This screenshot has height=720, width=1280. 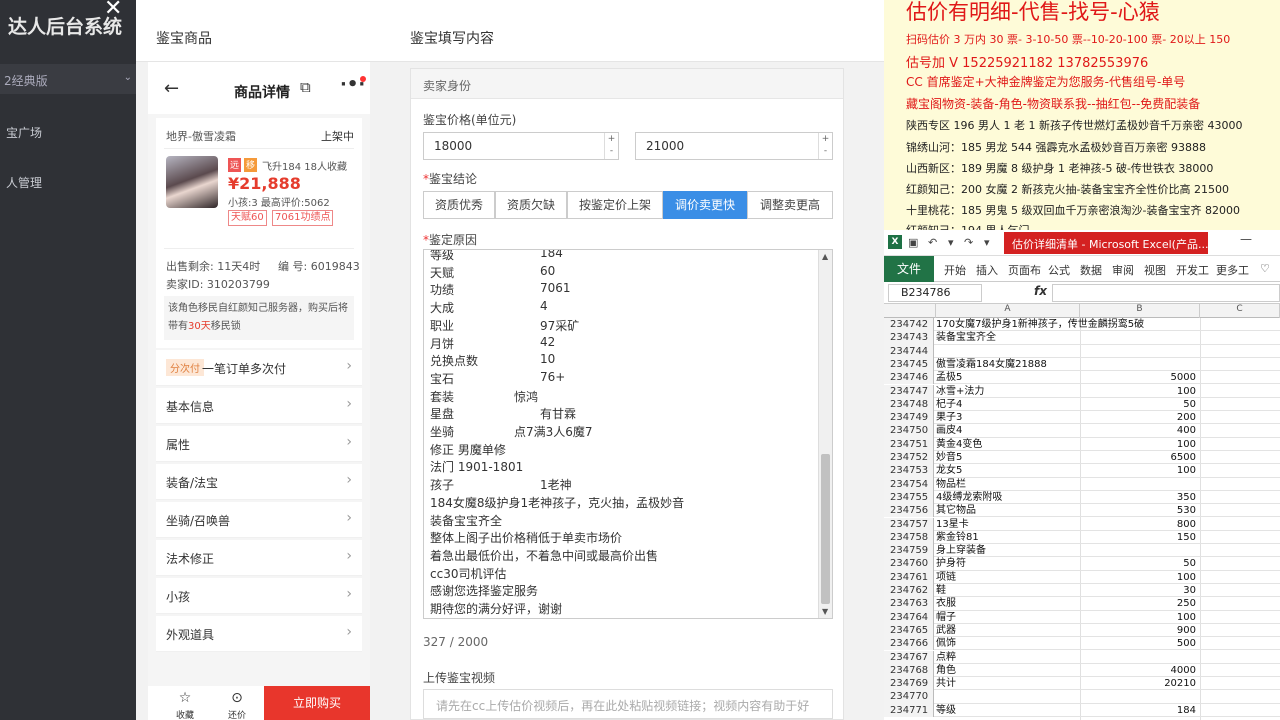 What do you see at coordinates (909, 431) in the screenshot?
I see `row-number: 234750` at bounding box center [909, 431].